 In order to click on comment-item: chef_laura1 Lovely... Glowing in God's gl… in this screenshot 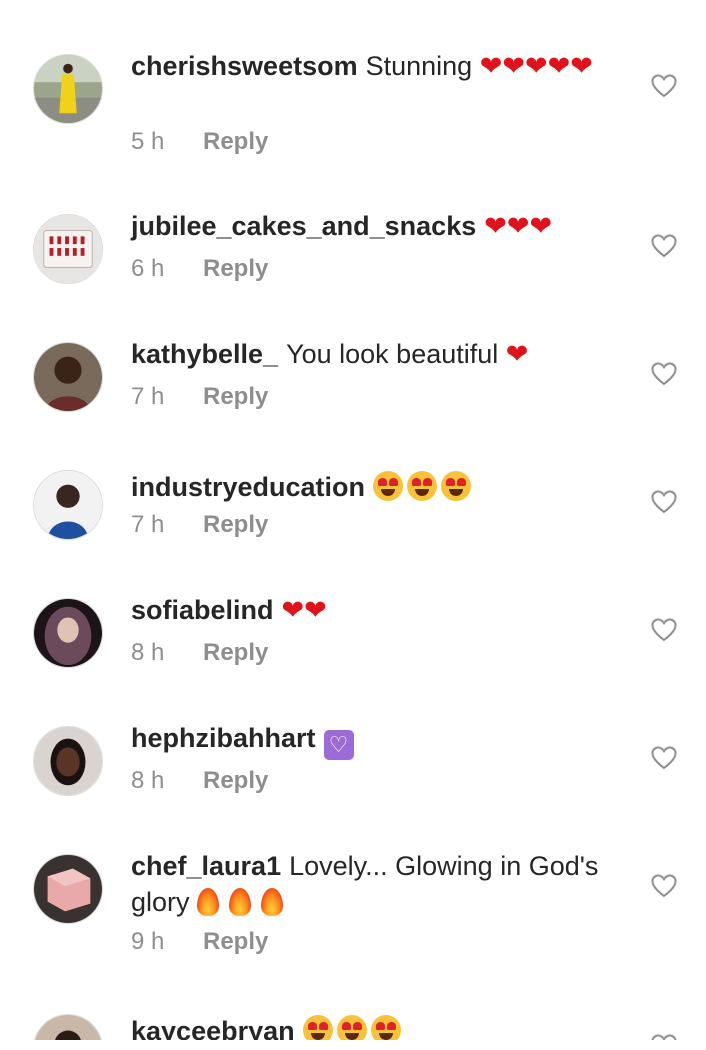, I will do `click(353, 914)`.